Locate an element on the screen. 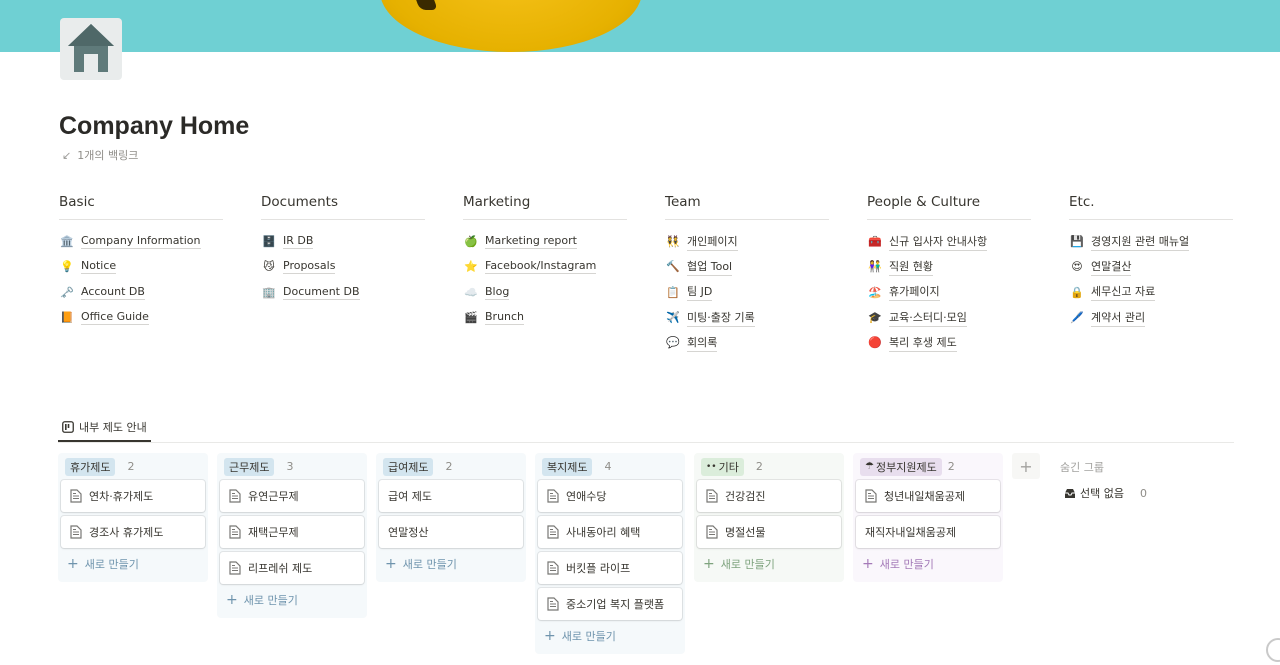  card-title: 연차·휴가제도 is located at coordinates (121, 496).